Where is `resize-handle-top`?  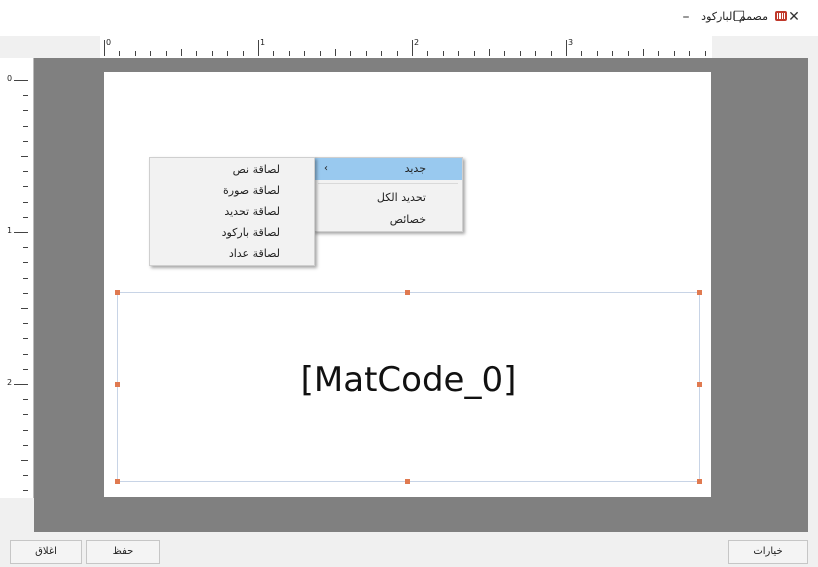
resize-handle-top is located at coordinates (407, 292).